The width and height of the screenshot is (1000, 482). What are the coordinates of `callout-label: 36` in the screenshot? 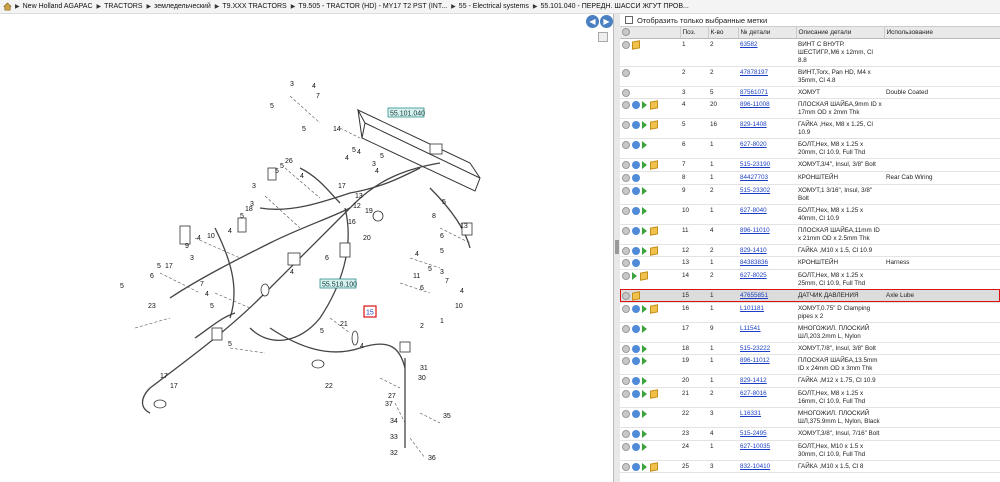 It's located at (432, 458).